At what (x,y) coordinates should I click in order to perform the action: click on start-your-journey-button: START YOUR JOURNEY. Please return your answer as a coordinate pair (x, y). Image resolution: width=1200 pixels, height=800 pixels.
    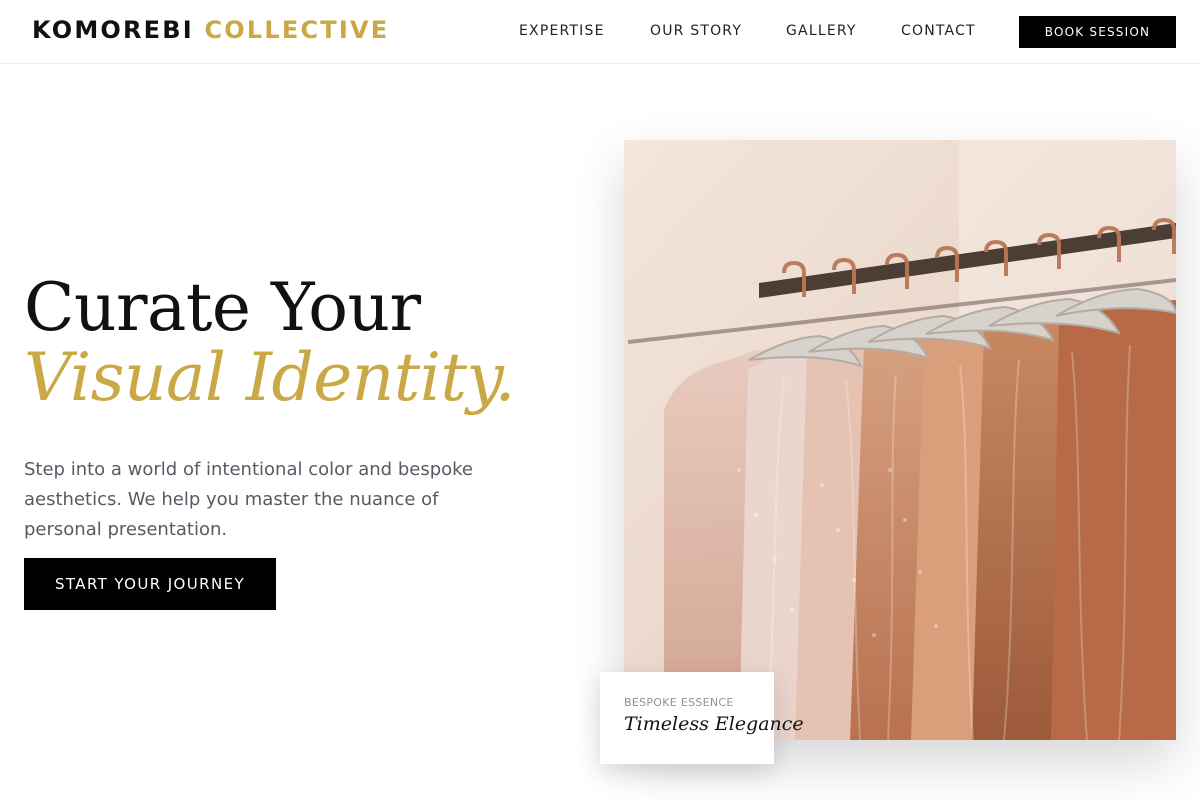
    Looking at the image, I should click on (150, 584).